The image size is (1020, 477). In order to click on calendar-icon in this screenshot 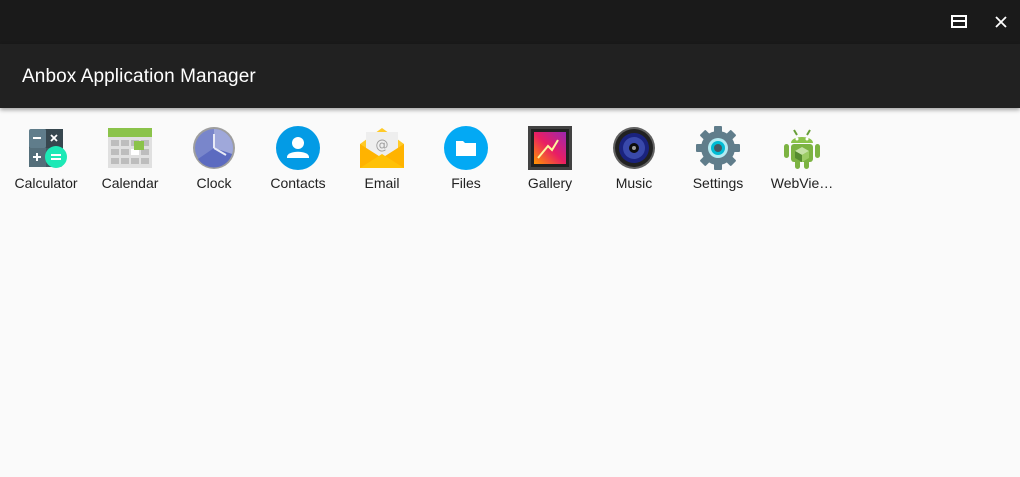, I will do `click(130, 148)`.